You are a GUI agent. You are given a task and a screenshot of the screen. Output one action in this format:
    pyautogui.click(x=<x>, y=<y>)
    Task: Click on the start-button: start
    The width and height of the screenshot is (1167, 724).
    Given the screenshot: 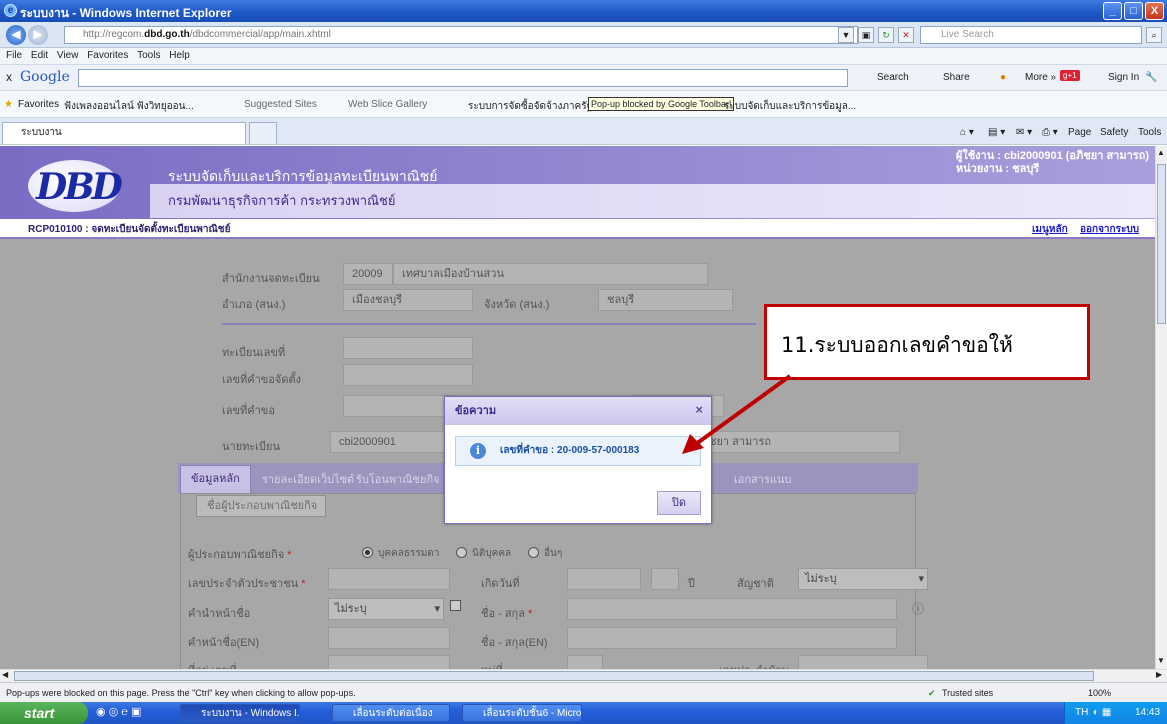 What is the action you would take?
    pyautogui.click(x=44, y=713)
    